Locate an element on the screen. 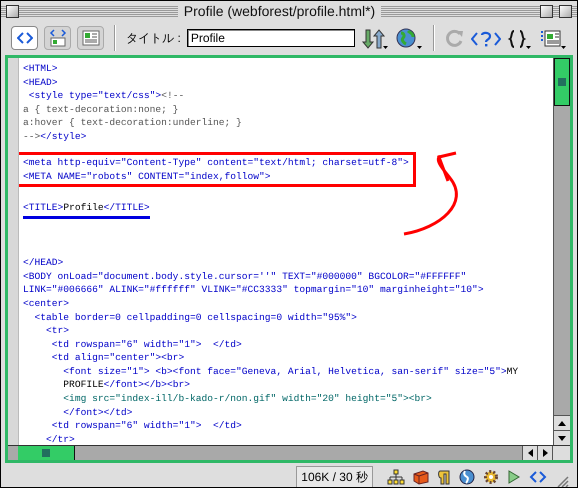  split-view-icon is located at coordinates (57, 38).